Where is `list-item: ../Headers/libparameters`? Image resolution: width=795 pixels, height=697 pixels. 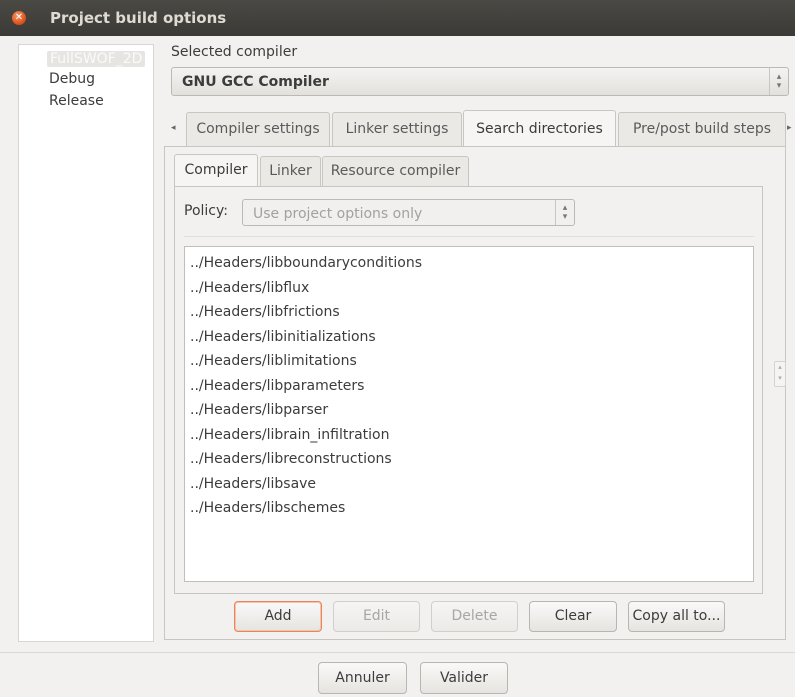 list-item: ../Headers/libparameters is located at coordinates (469, 386).